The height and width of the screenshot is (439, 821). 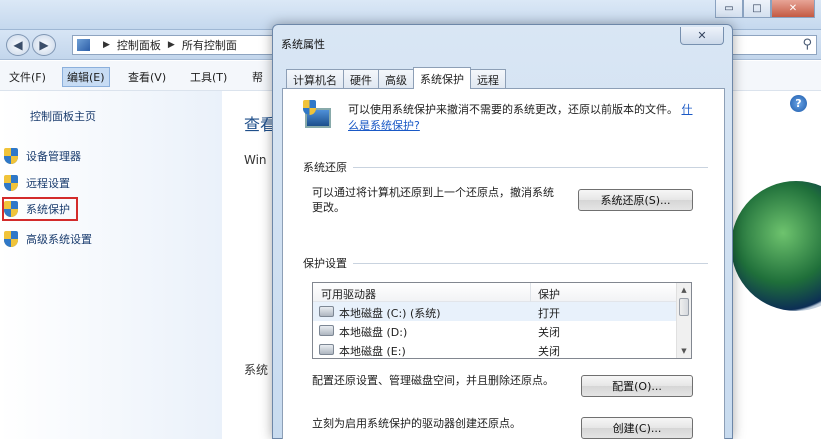 I want to click on close-button: ✕, so click(x=793, y=9).